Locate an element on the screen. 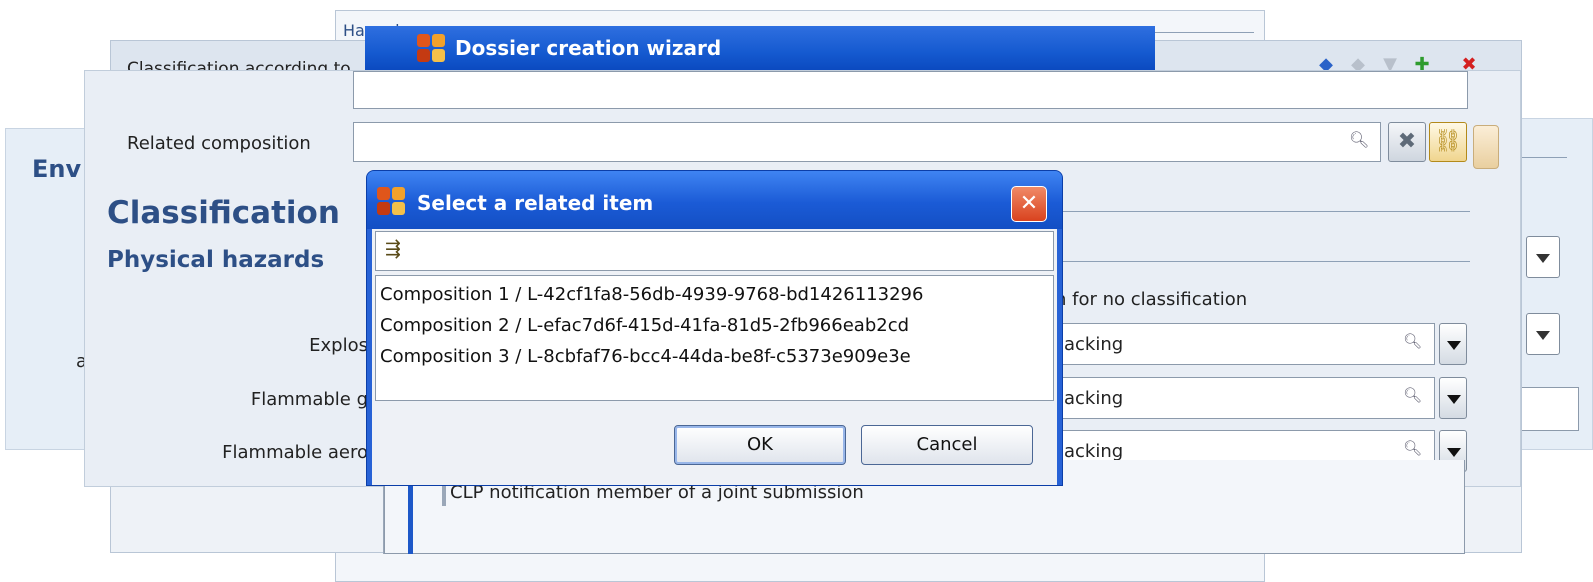 Image resolution: width=1593 pixels, height=582 pixels. ok-button: OK is located at coordinates (760, 445).